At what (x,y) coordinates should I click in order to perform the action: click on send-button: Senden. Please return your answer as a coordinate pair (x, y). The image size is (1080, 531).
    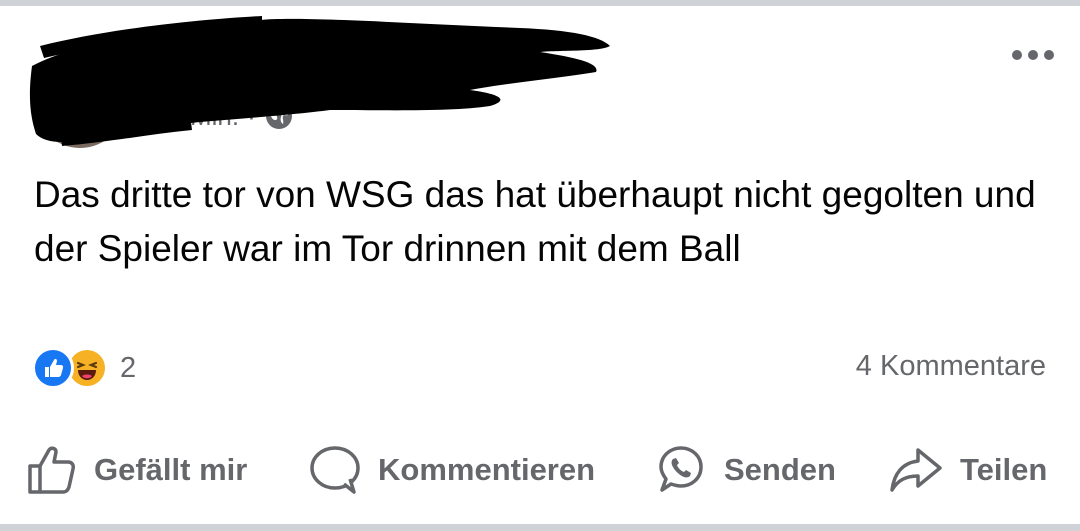
    Looking at the image, I should click on (745, 470).